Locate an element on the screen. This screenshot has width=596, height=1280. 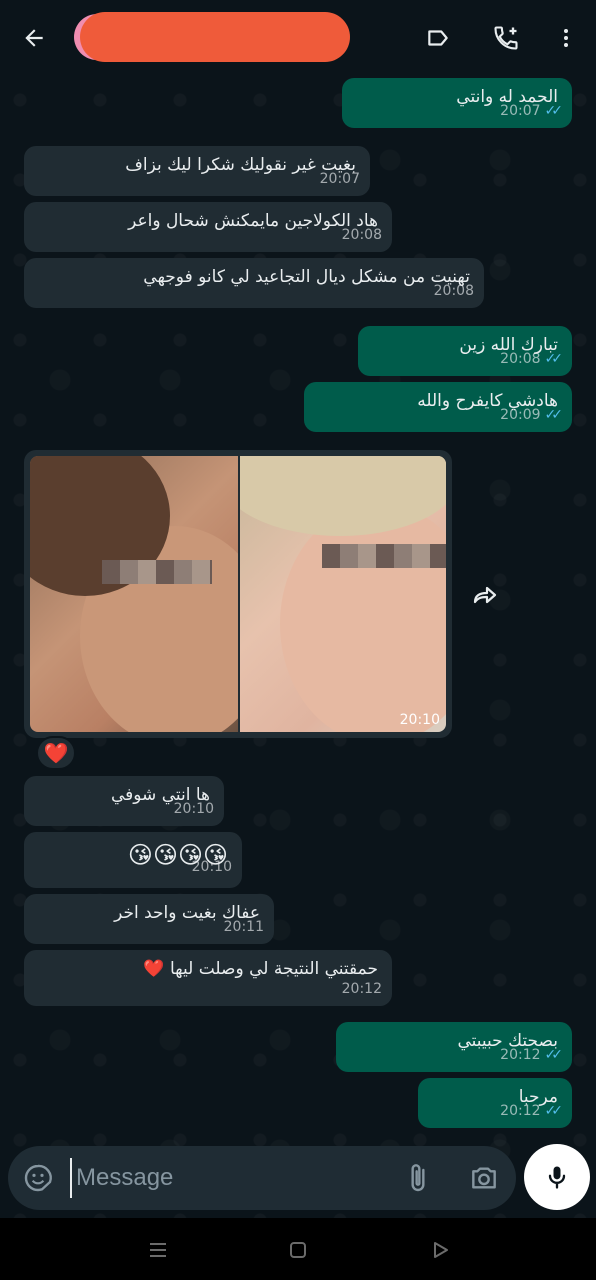
message-incoming: بغيت غير نقوليك شكرا ليك بزاف 20:07 is located at coordinates (197, 171).